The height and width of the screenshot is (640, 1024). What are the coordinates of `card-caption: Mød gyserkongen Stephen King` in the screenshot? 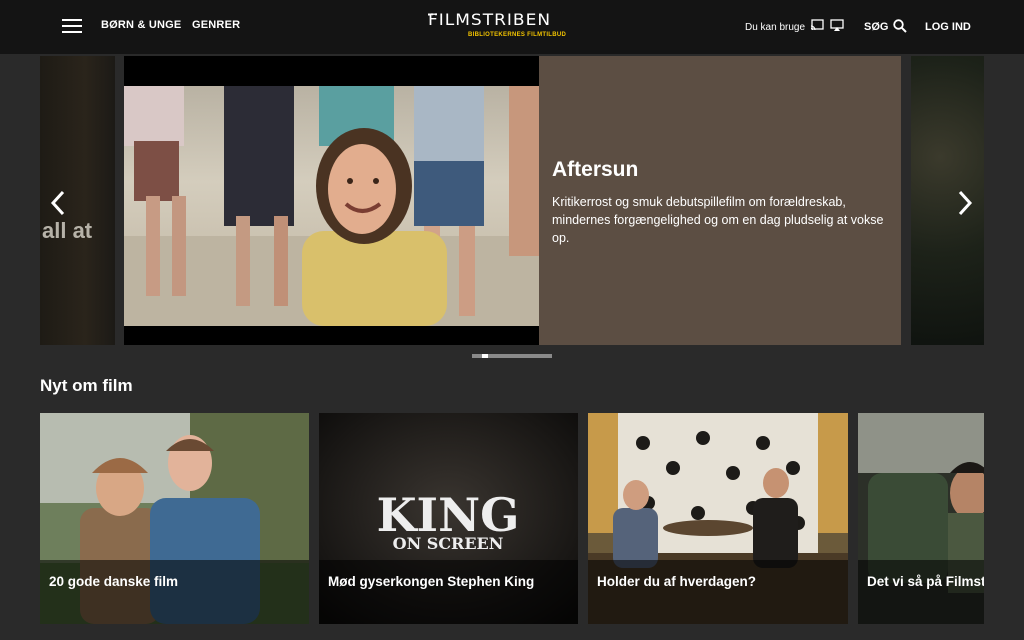 It's located at (448, 592).